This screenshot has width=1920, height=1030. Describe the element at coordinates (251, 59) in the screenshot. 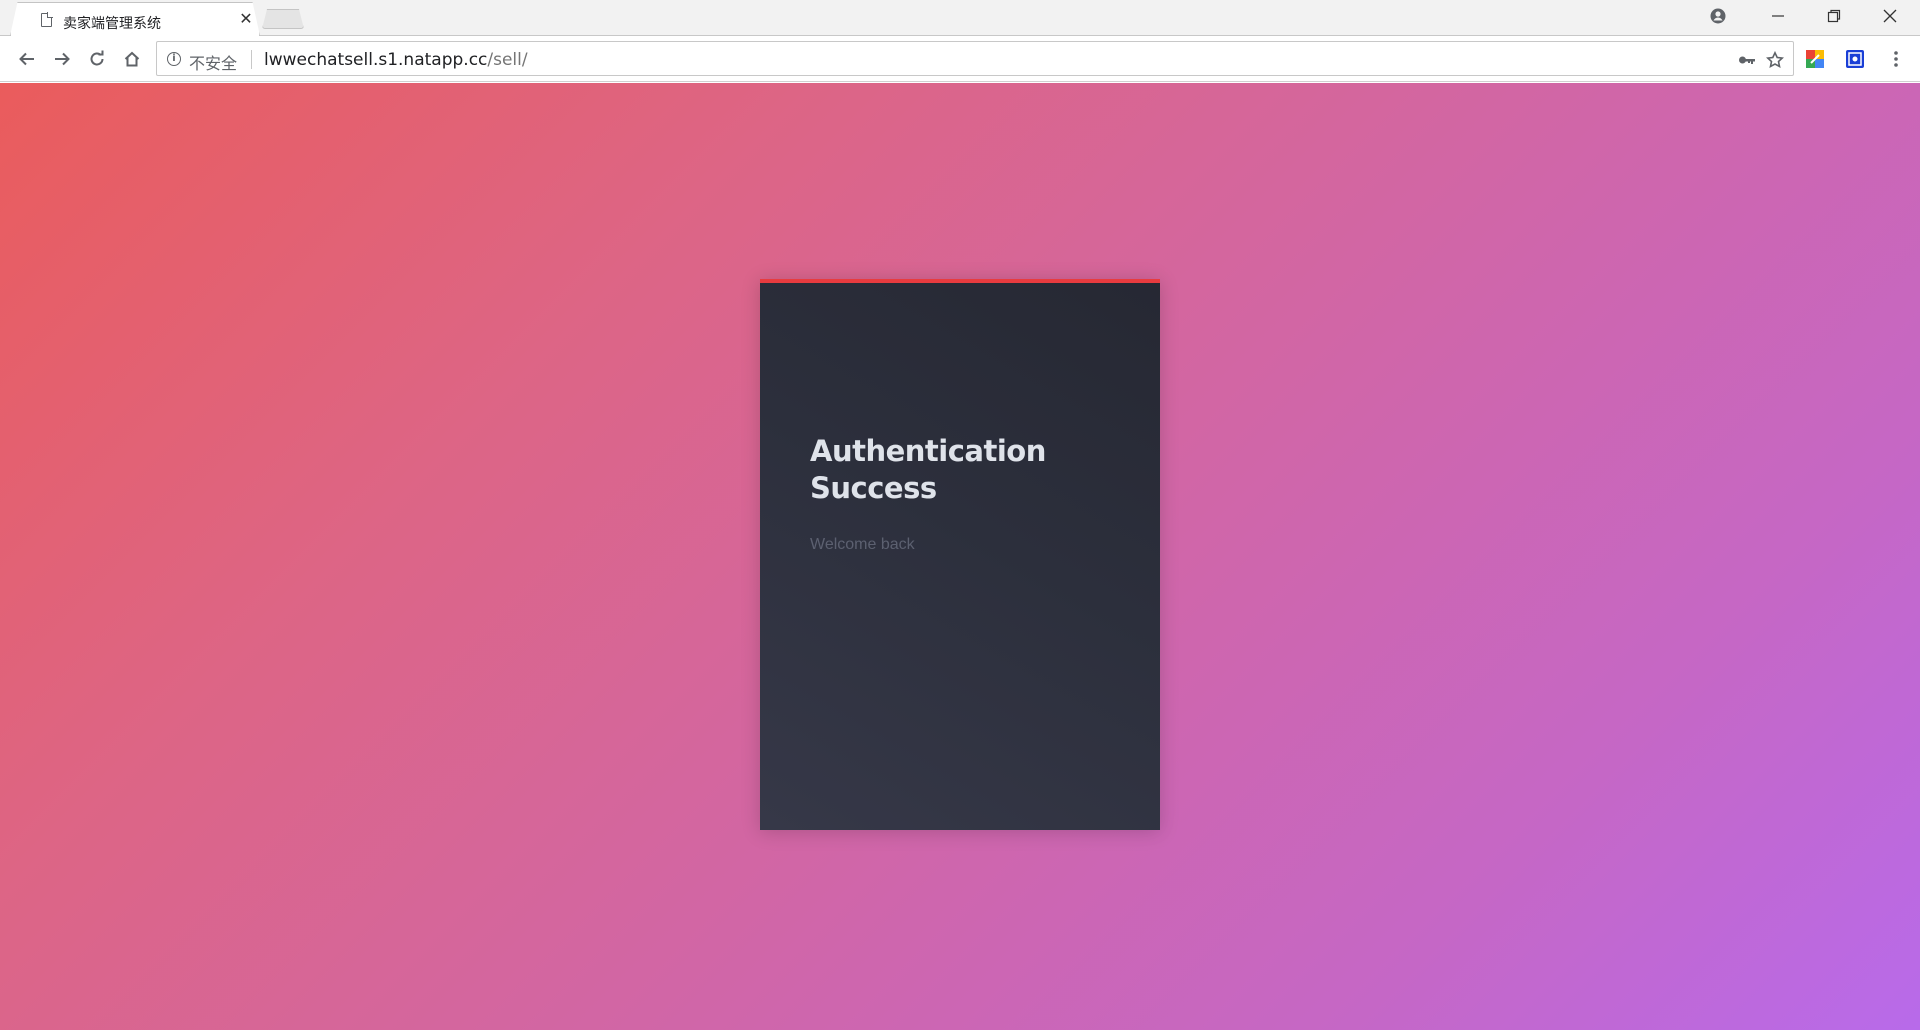

I see `omnibox-divider` at that location.